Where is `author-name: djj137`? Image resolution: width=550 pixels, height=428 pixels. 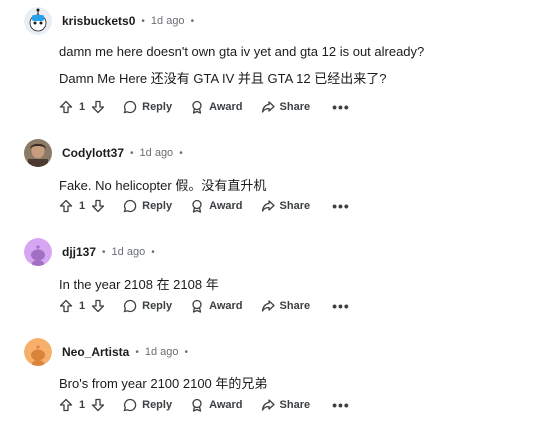
author-name: djj137 is located at coordinates (79, 252).